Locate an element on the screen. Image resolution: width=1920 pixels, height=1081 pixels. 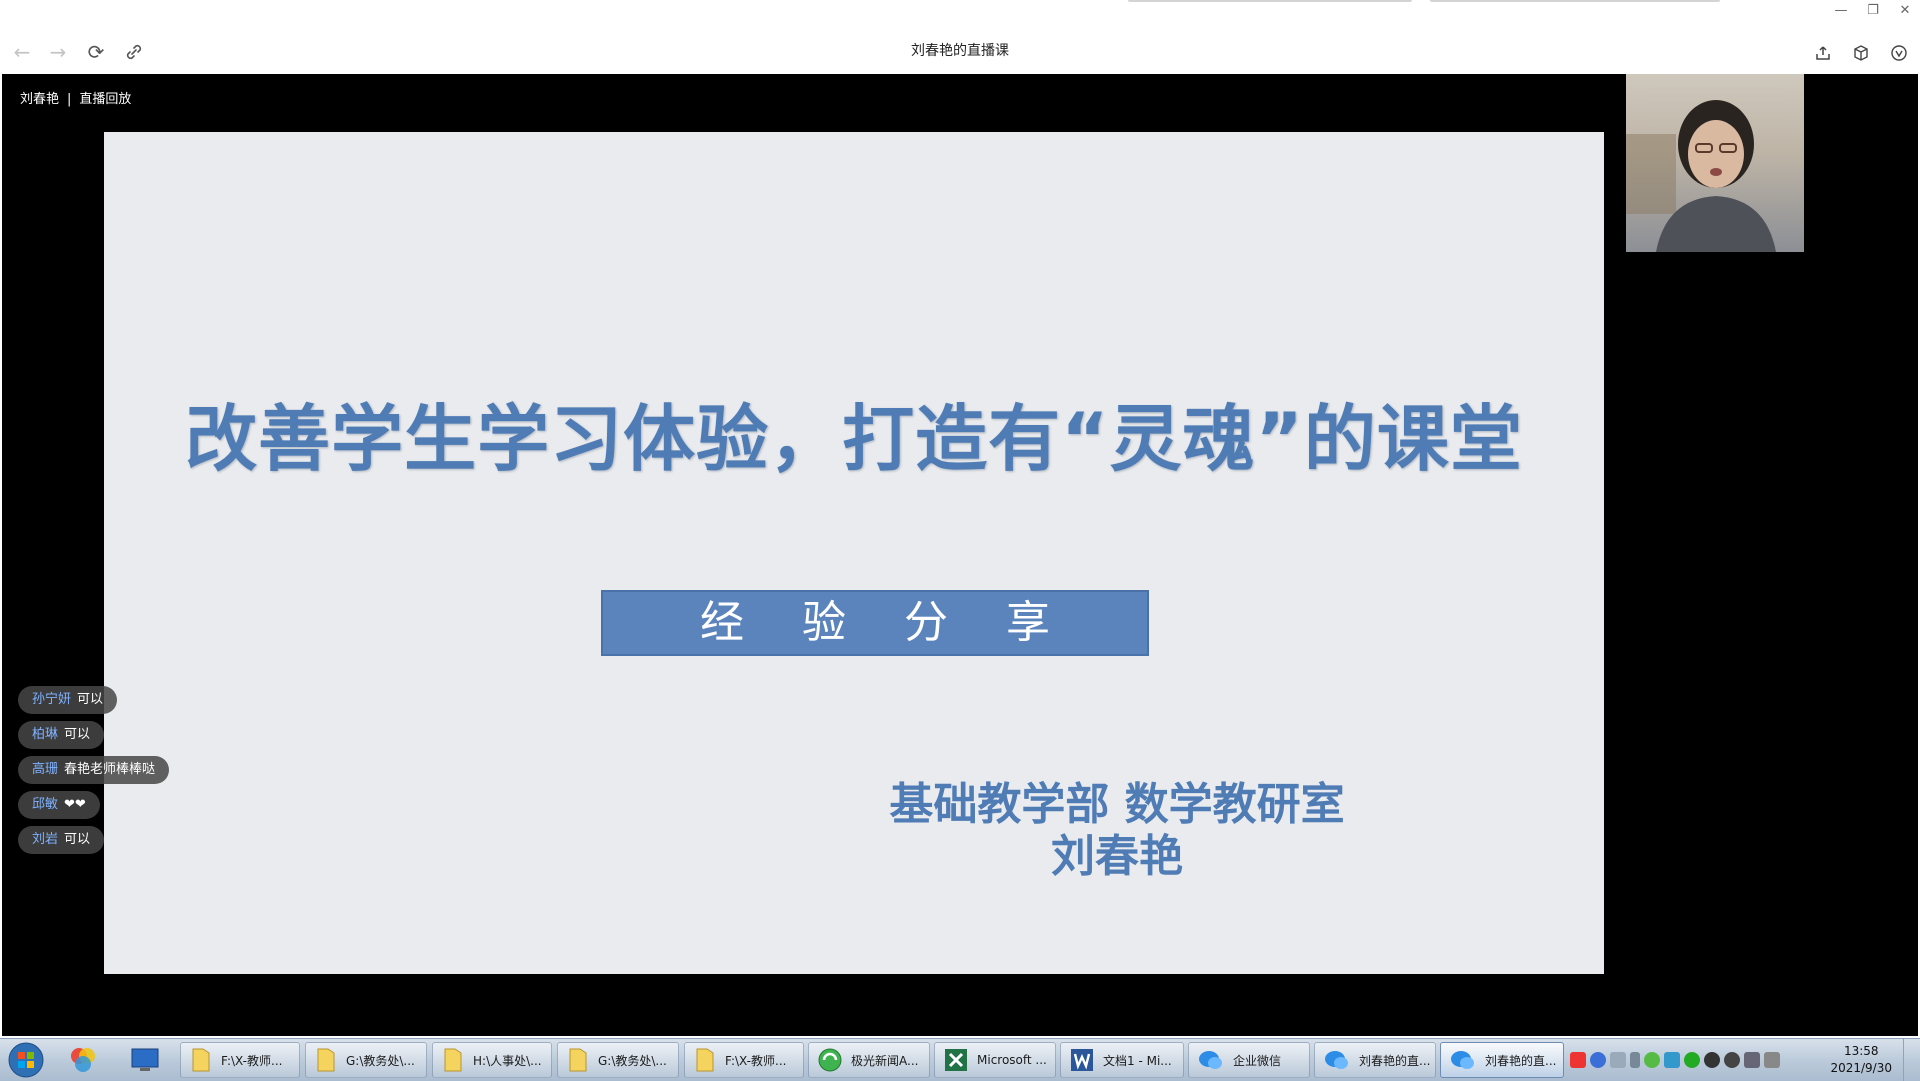
show-desktop-button is located at coordinates (1911, 1060).